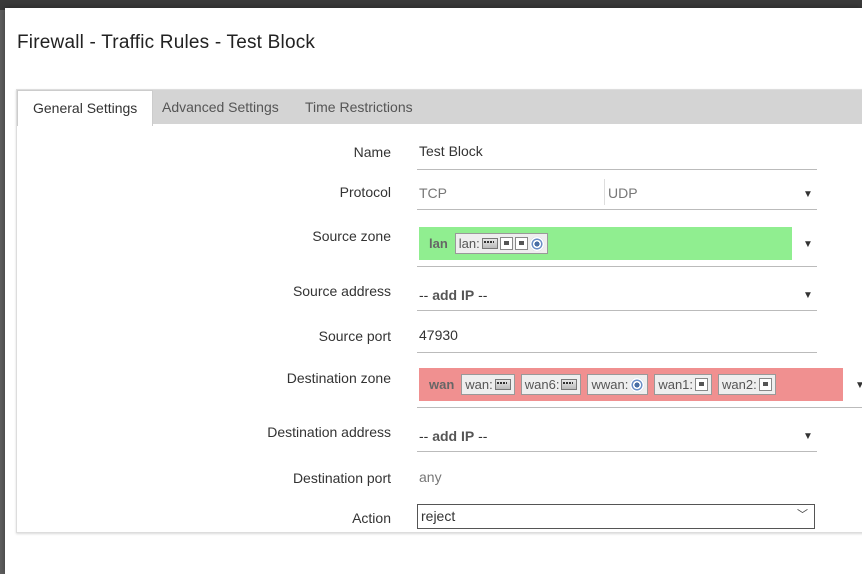 This screenshot has height=574, width=862. I want to click on network-name: wan2:, so click(739, 384).